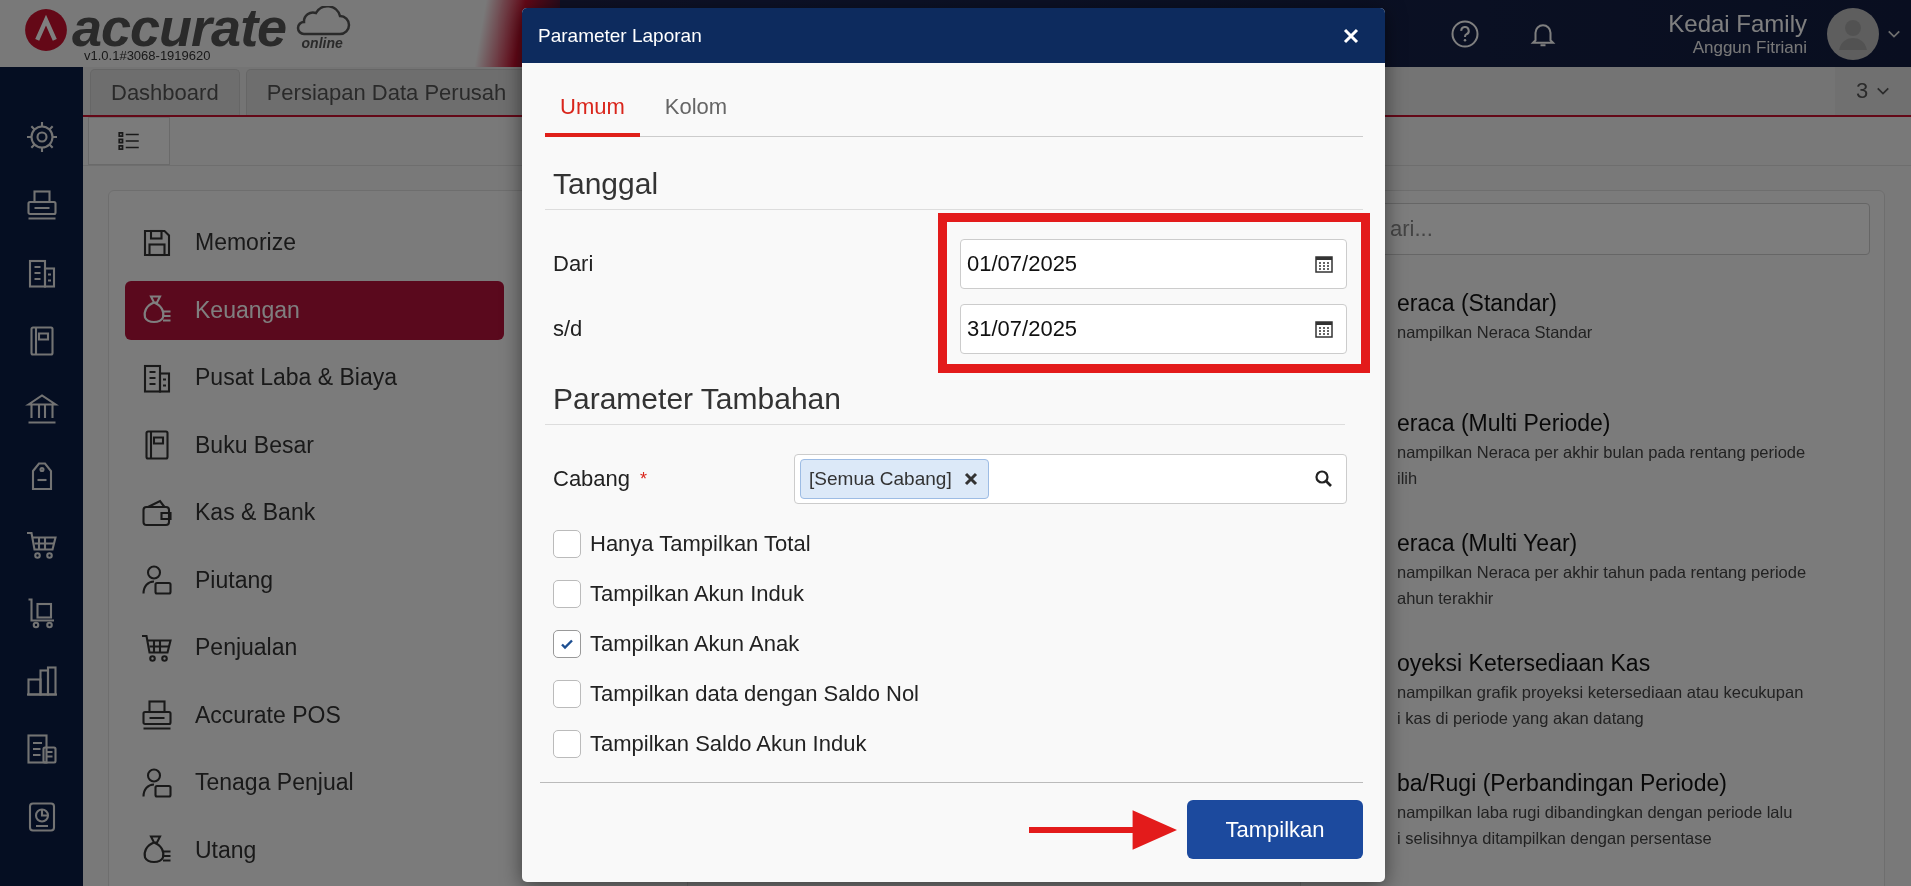 This screenshot has width=1911, height=886. I want to click on menu-item: Tenaga Penjual, so click(314, 782).